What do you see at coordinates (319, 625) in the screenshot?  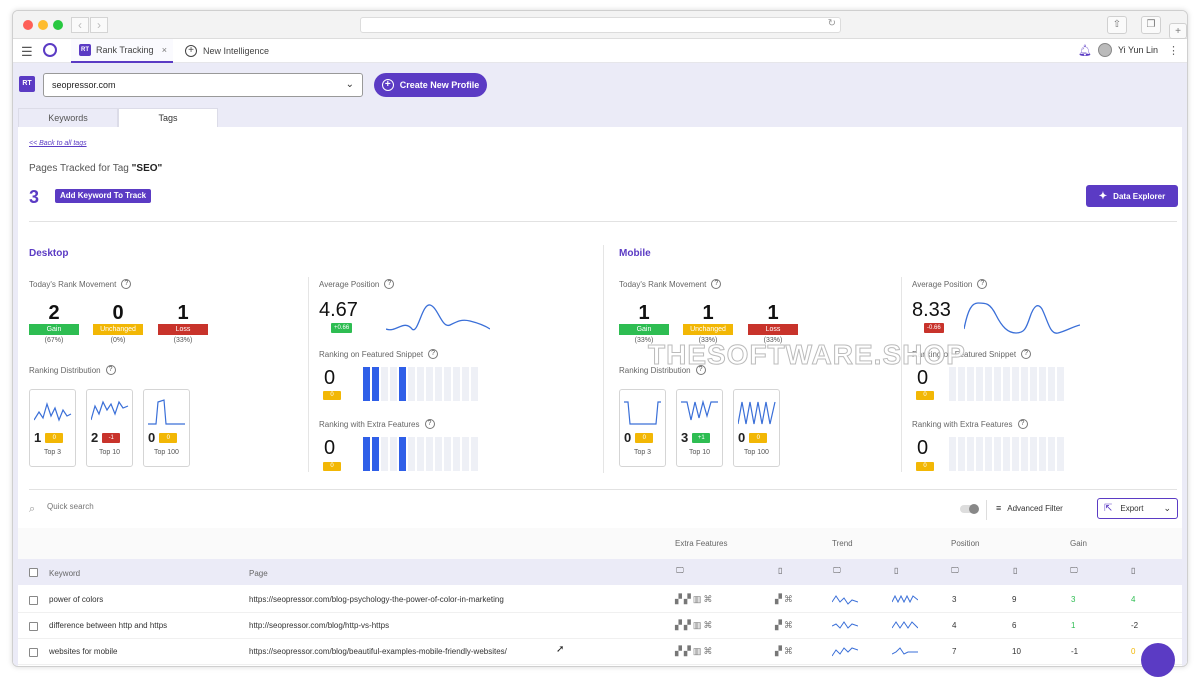 I see `page-cell: http://seopressor.com/blog/http-vs-https` at bounding box center [319, 625].